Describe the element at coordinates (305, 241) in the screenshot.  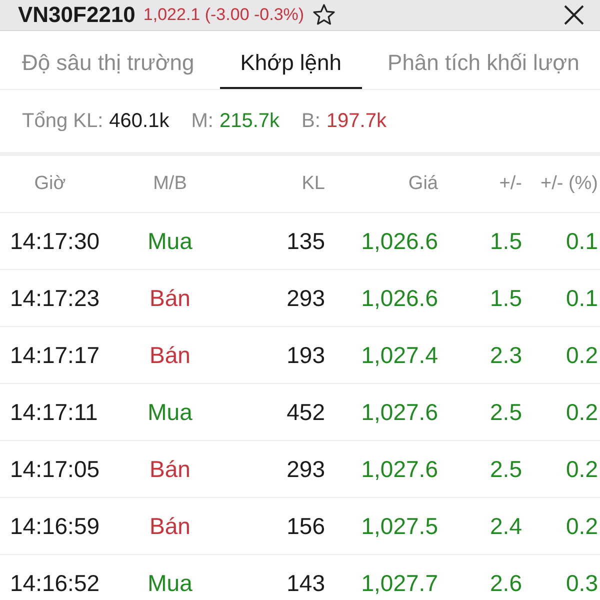
I see `volume-cell-text: 135` at that location.